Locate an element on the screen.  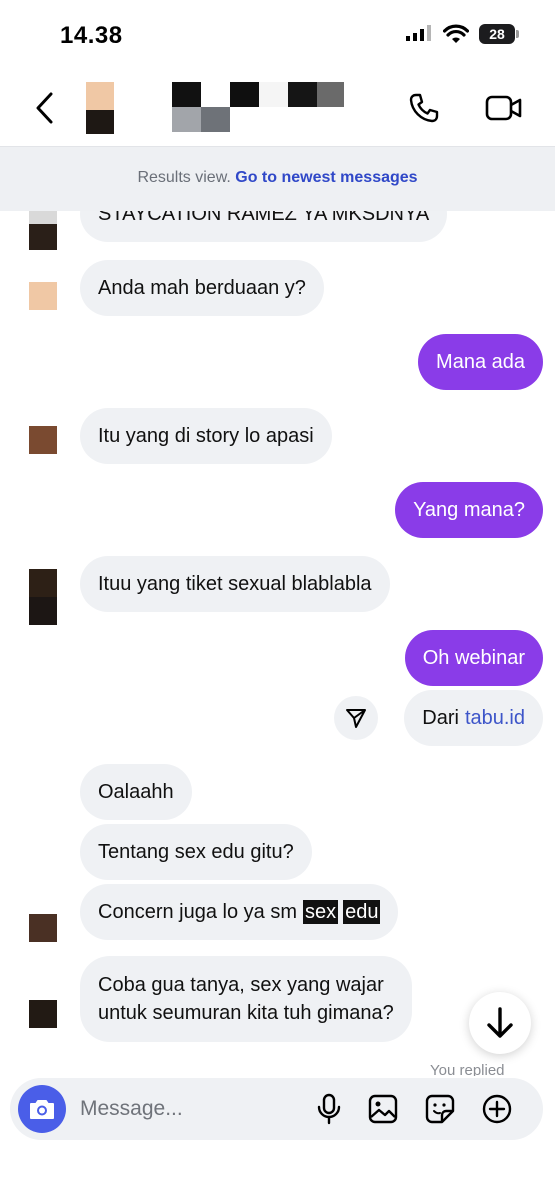
more-options-button is located at coordinates (497, 1109).